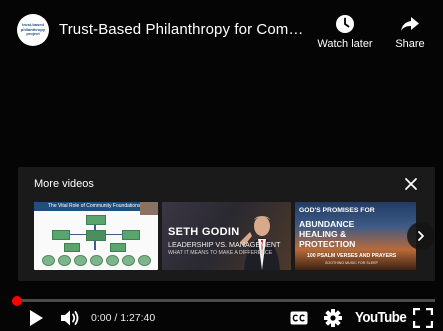  Describe the element at coordinates (410, 44) in the screenshot. I see `share-label: Share` at that location.